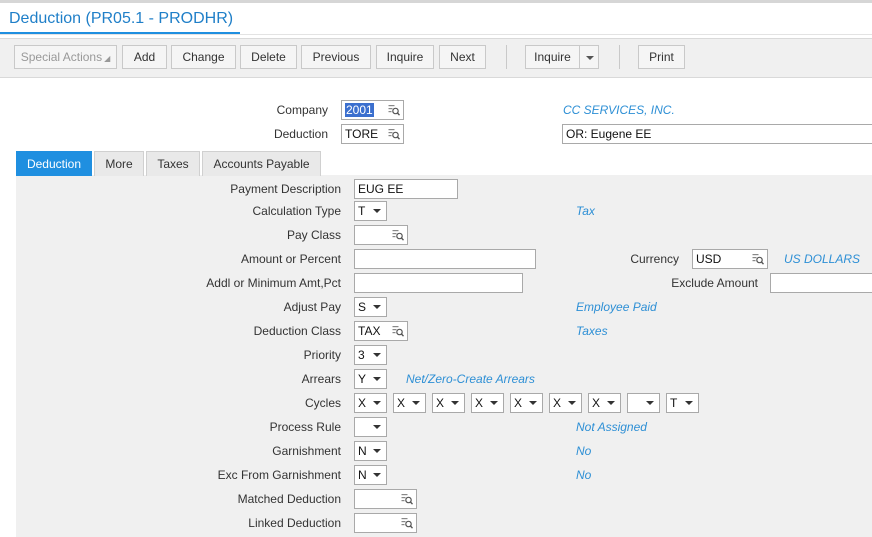  Describe the element at coordinates (616, 307) in the screenshot. I see `adjust-pay-description: Employee Paid` at that location.